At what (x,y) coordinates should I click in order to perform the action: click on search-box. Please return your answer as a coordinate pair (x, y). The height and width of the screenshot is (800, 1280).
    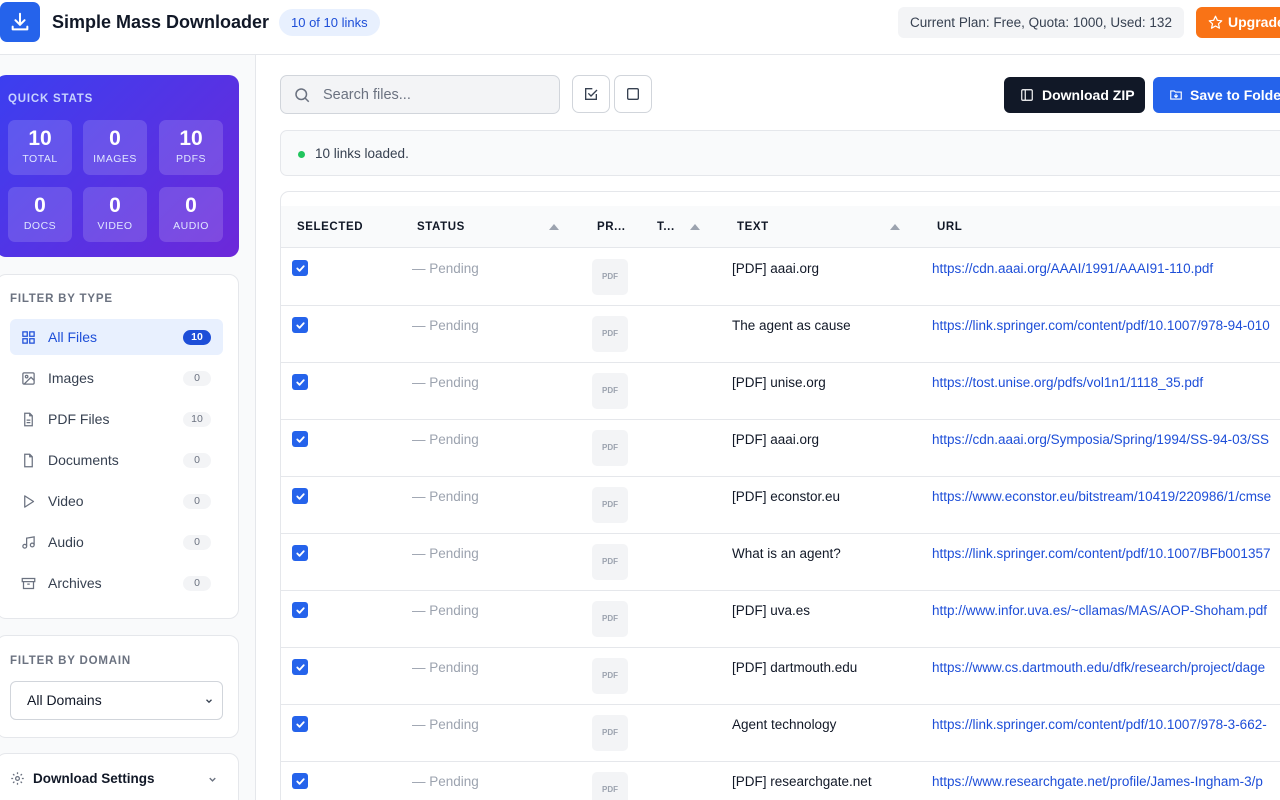
    Looking at the image, I should click on (420, 94).